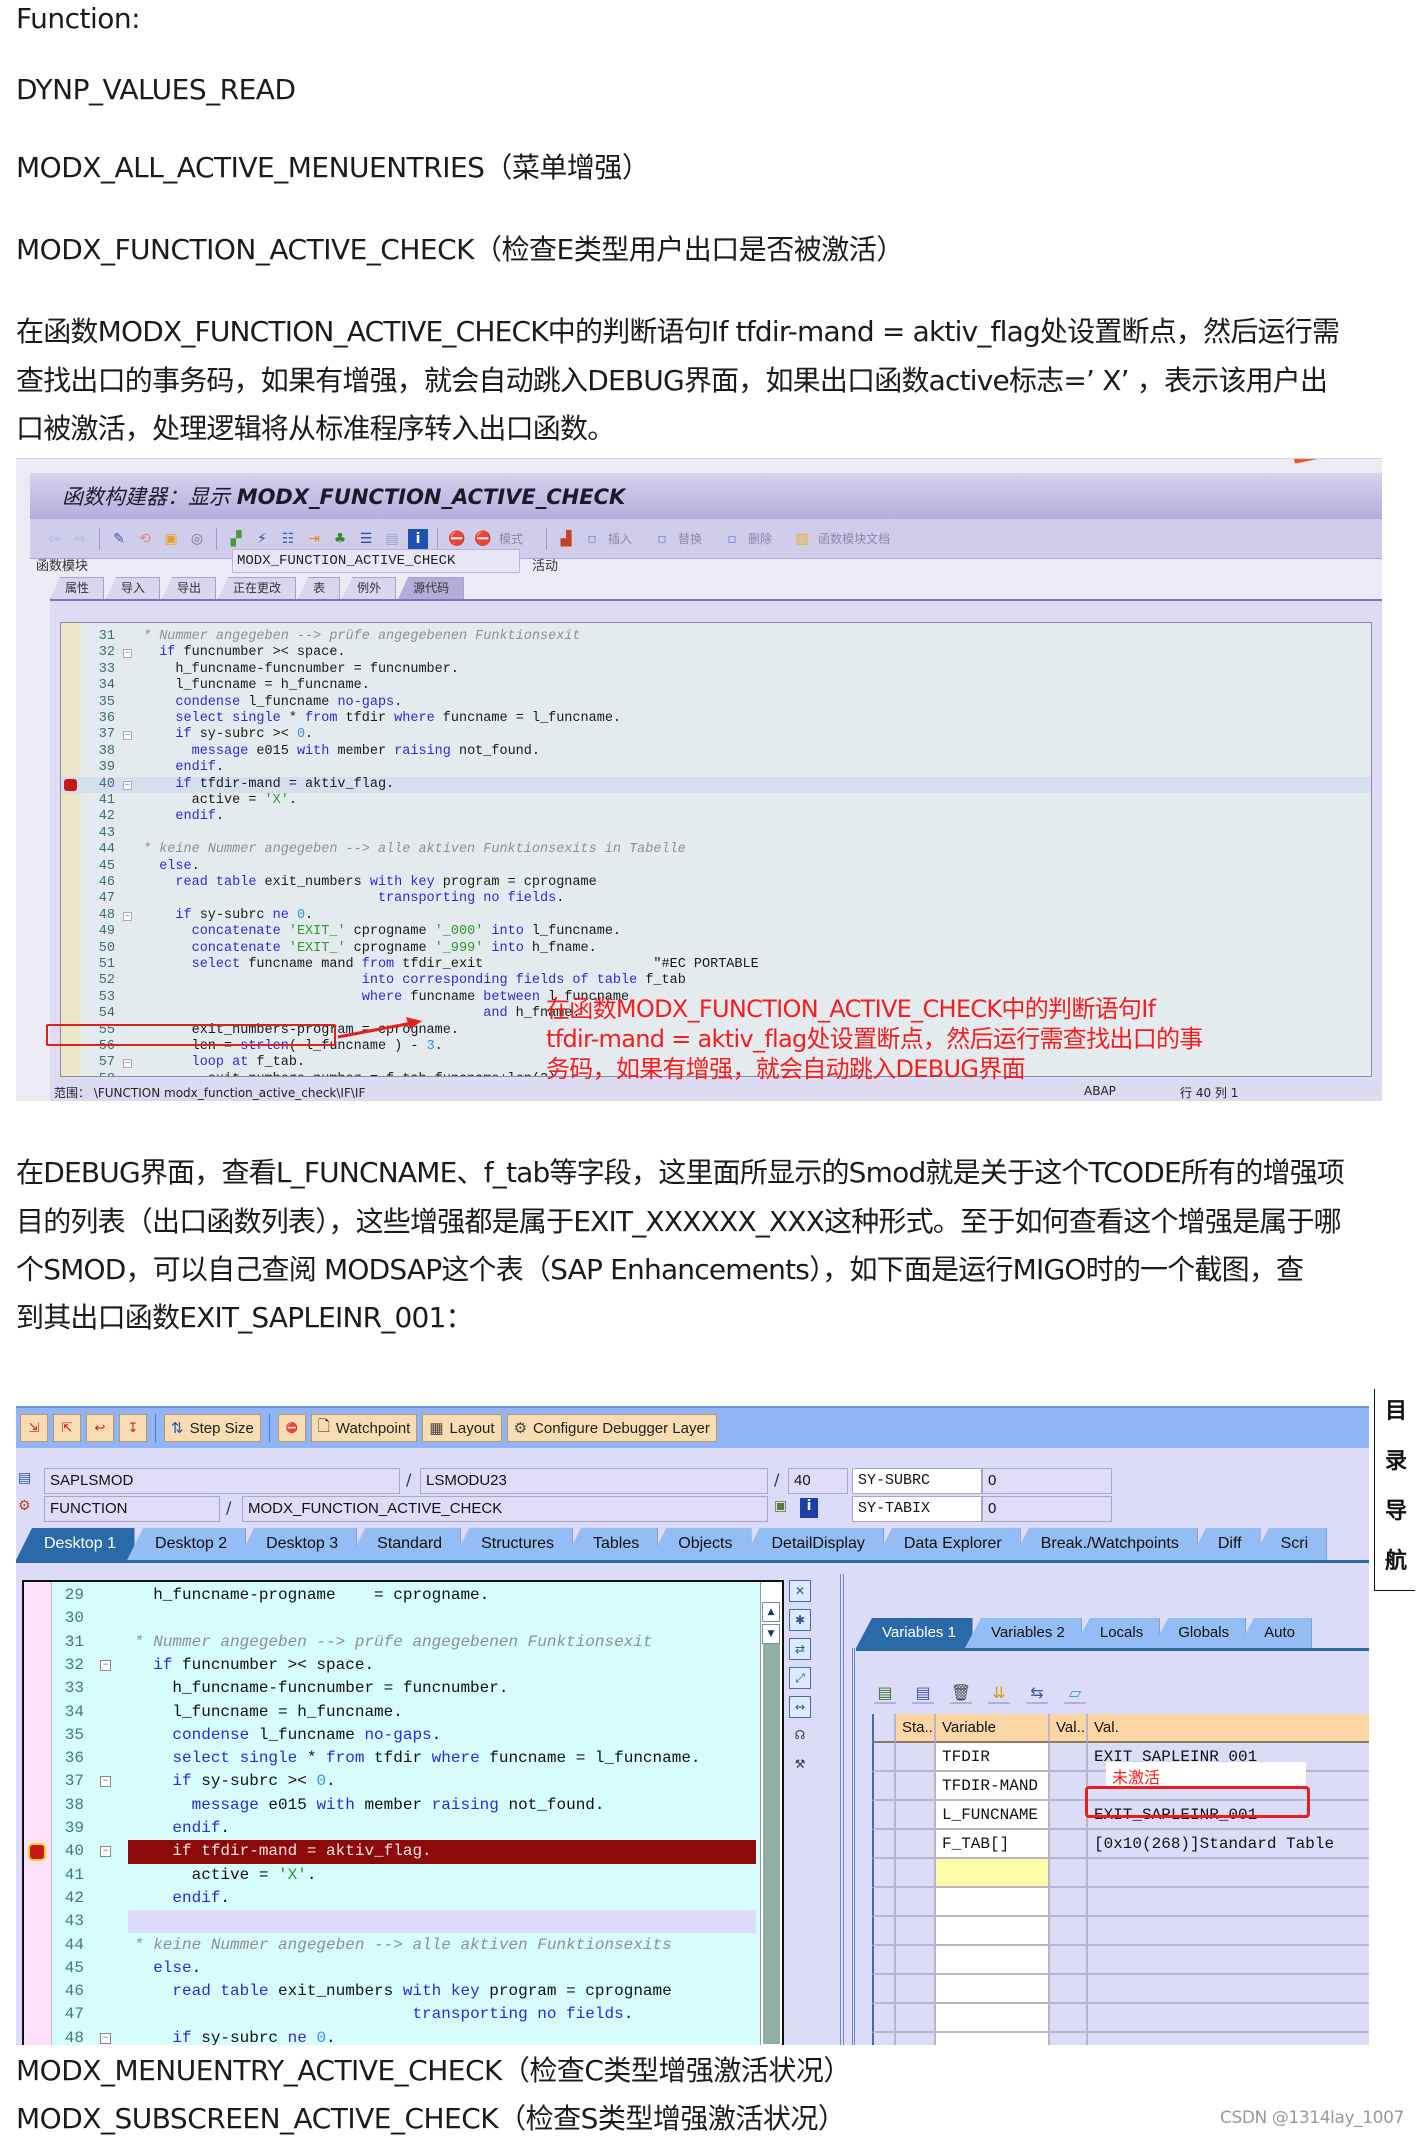 This screenshot has height=2147, width=1421. What do you see at coordinates (197, 539) in the screenshot?
I see `check-icon: ◎` at bounding box center [197, 539].